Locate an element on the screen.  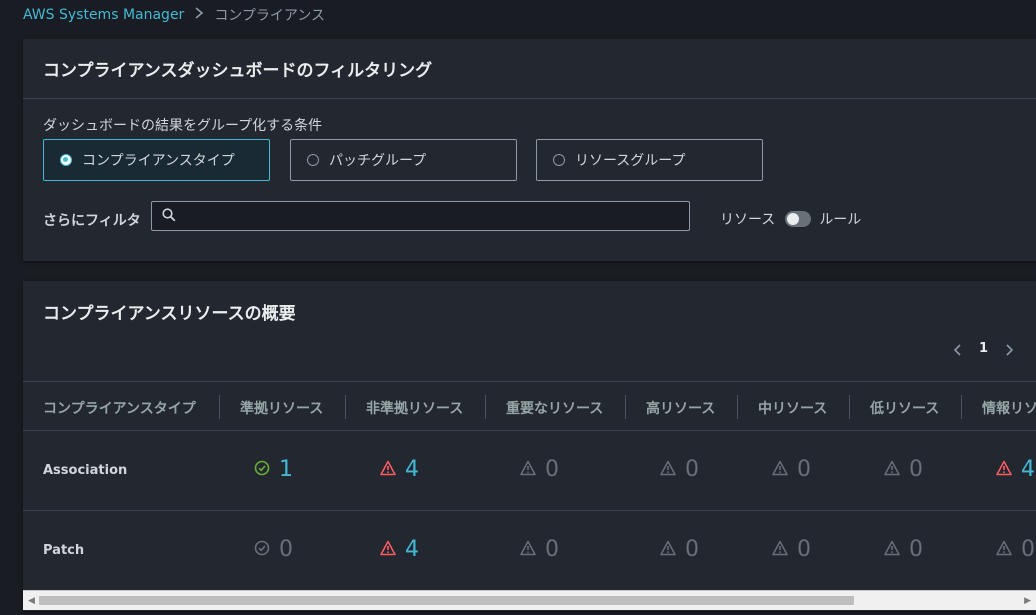
column-header-low: 低リソース is located at coordinates (904, 408).